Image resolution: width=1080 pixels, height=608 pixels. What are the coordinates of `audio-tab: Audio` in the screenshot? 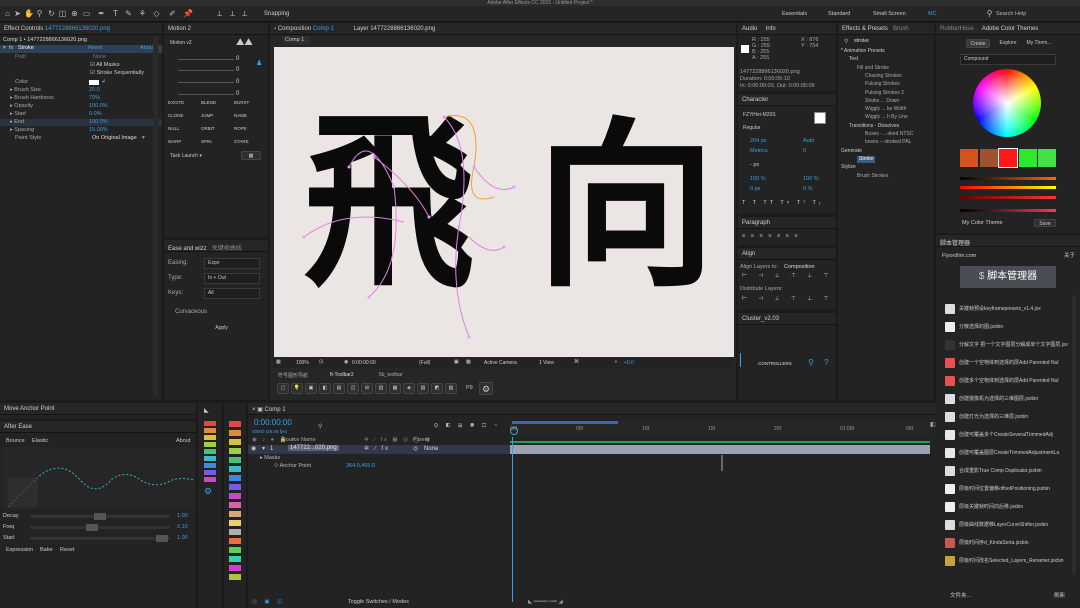 It's located at (749, 29).